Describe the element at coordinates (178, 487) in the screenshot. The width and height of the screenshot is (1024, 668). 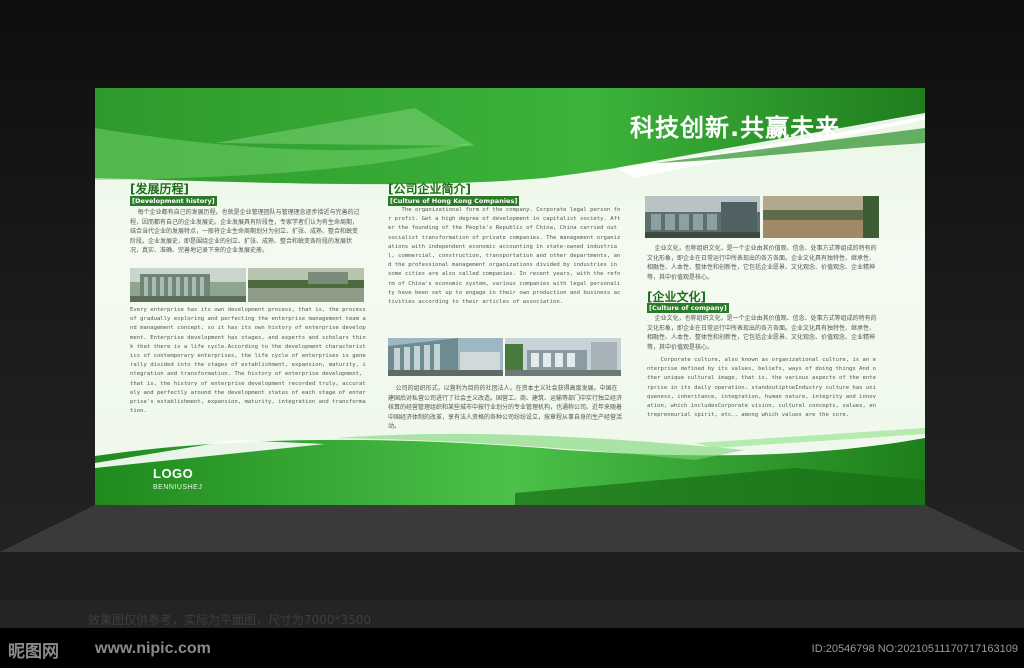
I see `logo-subtext: BENNIUSHEJ` at that location.